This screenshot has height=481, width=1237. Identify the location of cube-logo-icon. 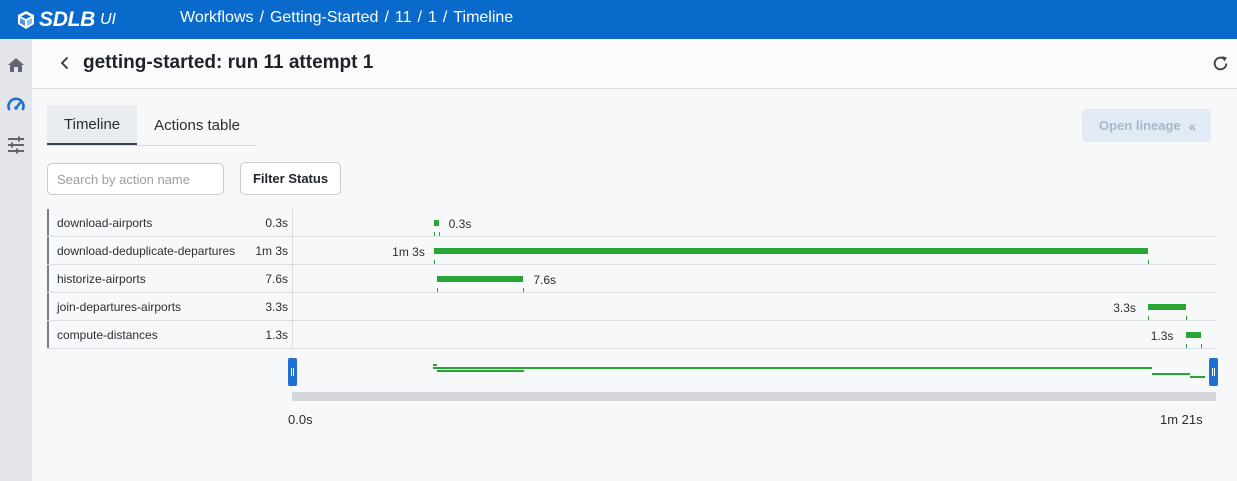
(26, 19).